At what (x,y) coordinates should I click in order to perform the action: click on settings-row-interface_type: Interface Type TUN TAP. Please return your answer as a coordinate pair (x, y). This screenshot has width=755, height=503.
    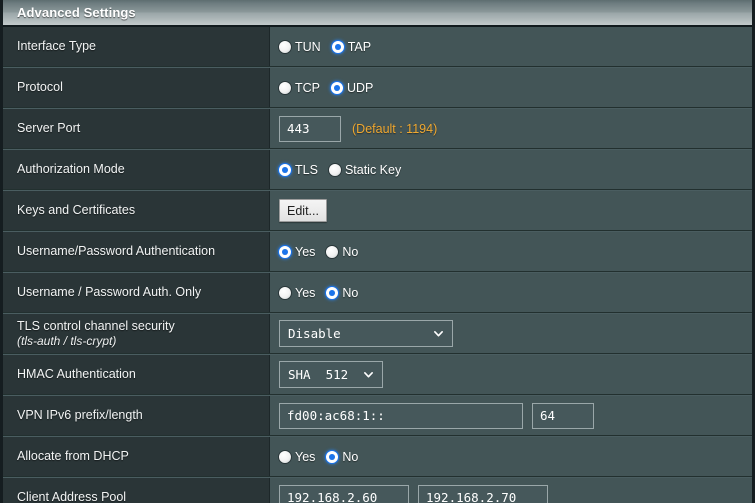
    Looking at the image, I should click on (377, 47).